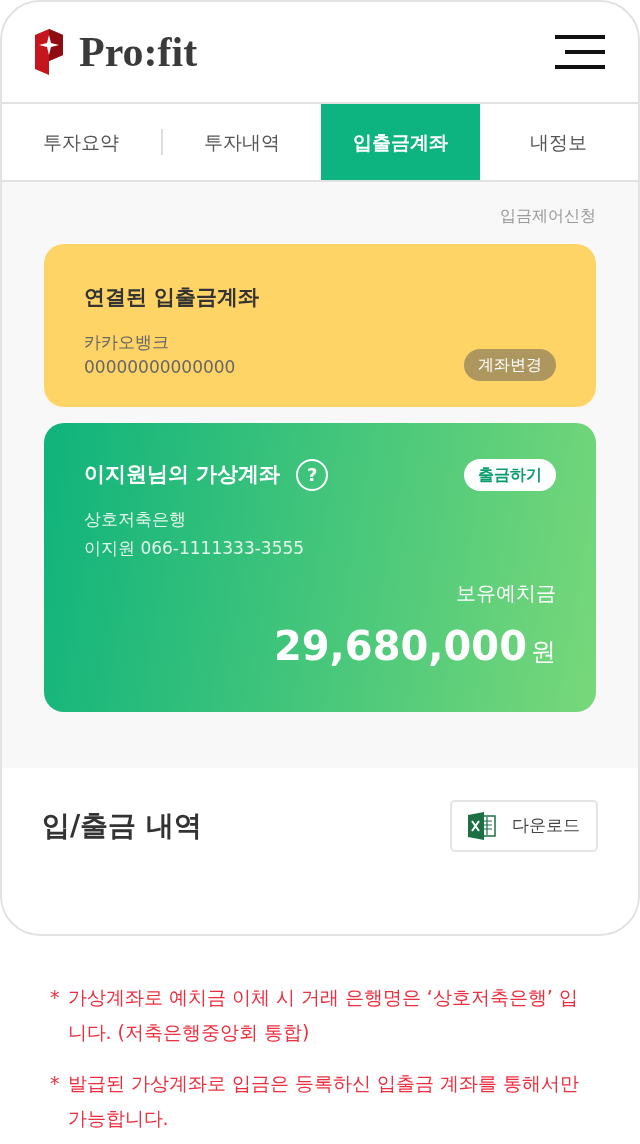 The height and width of the screenshot is (1144, 640). Describe the element at coordinates (135, 519) in the screenshot. I see `bank-name: 상호저축은행` at that location.